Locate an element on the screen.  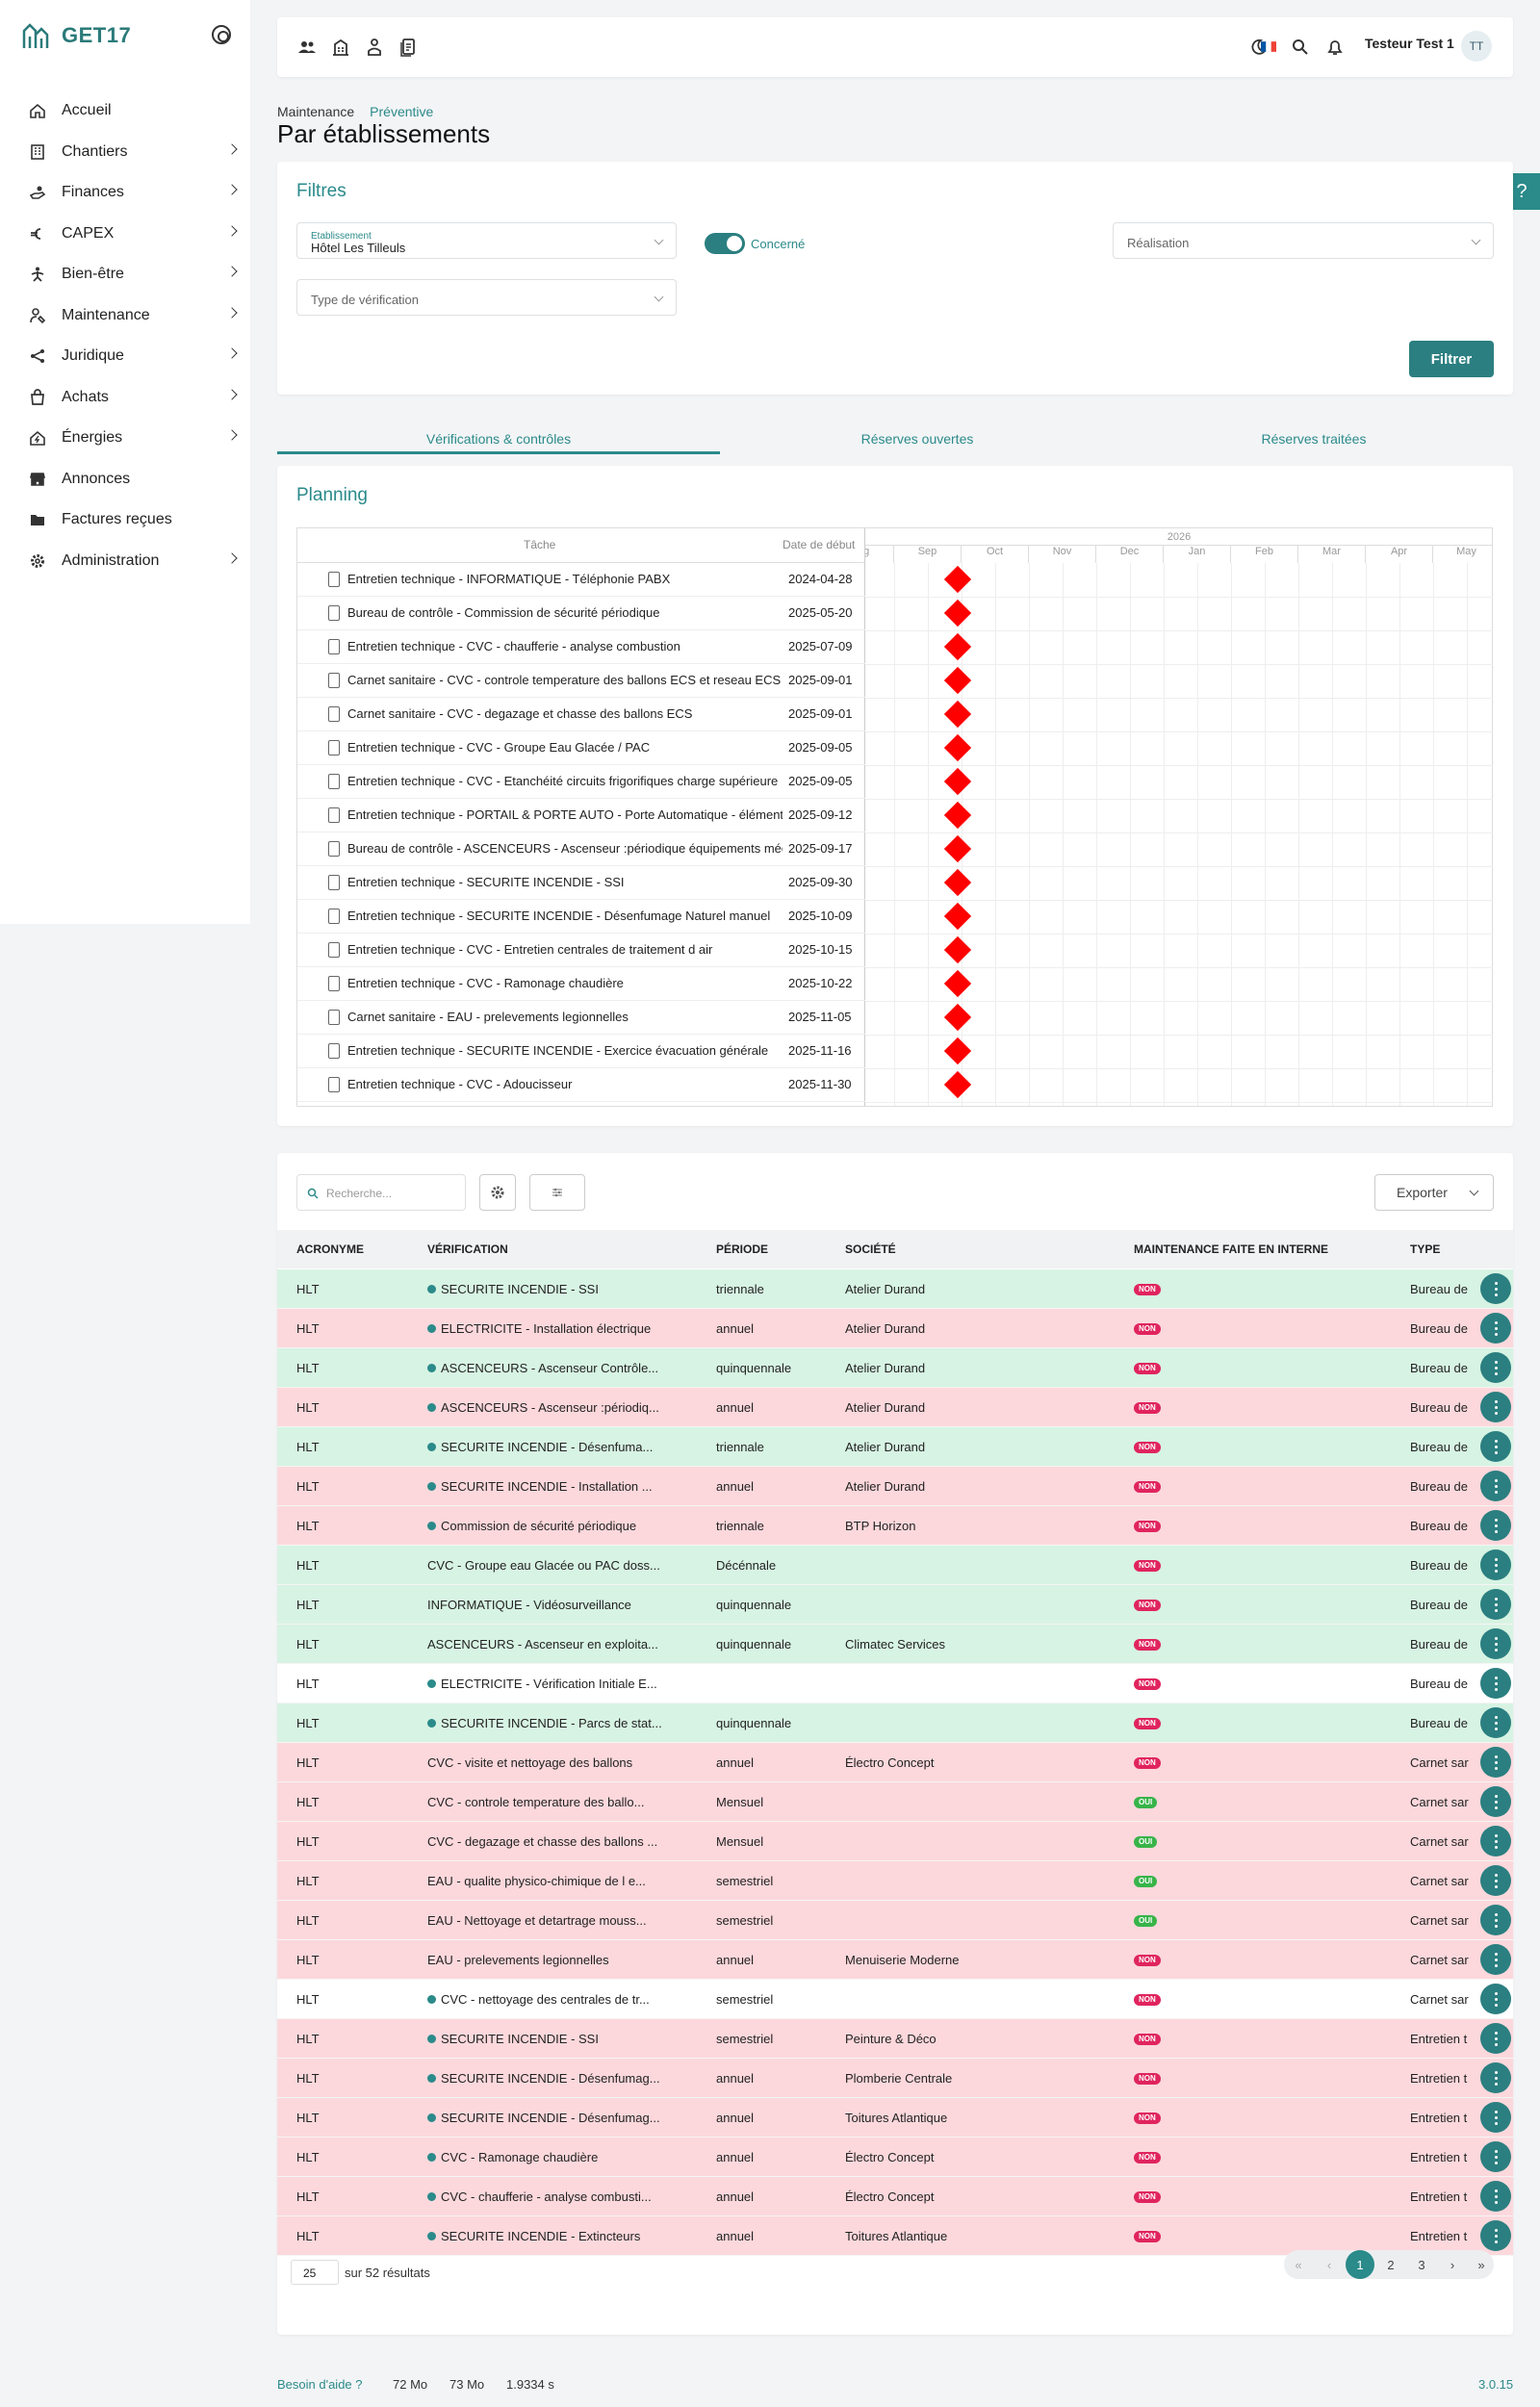
concerned-toggle is located at coordinates (725, 243).